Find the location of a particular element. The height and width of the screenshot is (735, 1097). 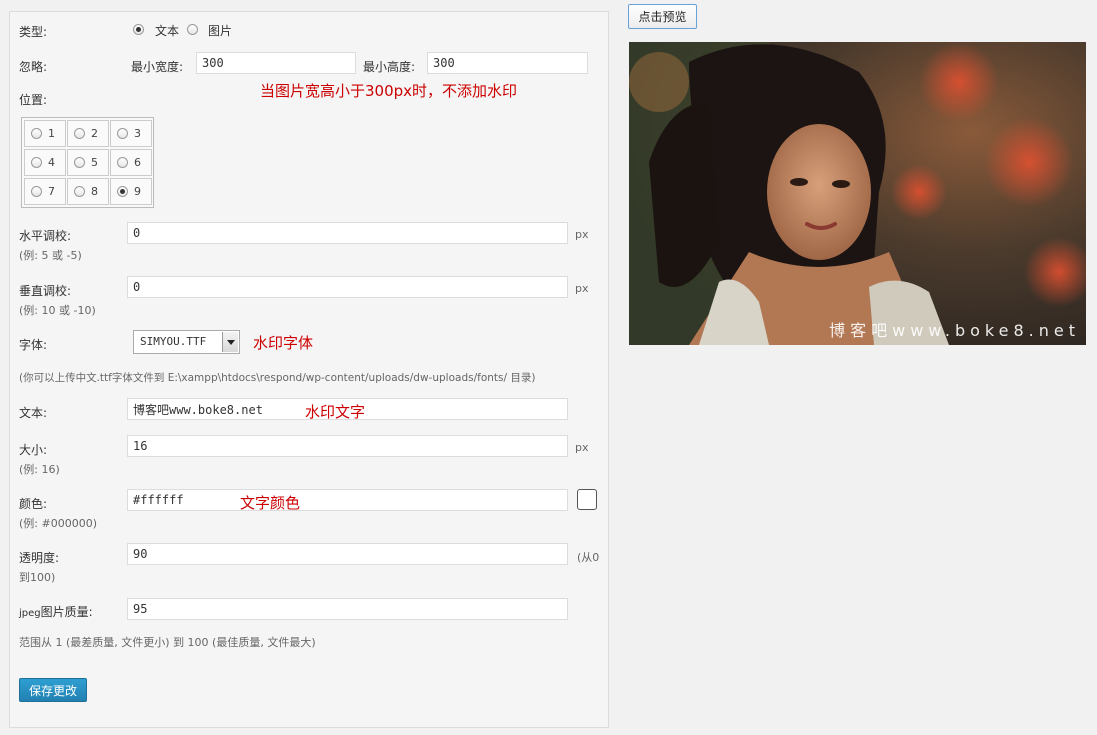

jpeg-quality-label: jpeg图片质量: is located at coordinates (56, 611).